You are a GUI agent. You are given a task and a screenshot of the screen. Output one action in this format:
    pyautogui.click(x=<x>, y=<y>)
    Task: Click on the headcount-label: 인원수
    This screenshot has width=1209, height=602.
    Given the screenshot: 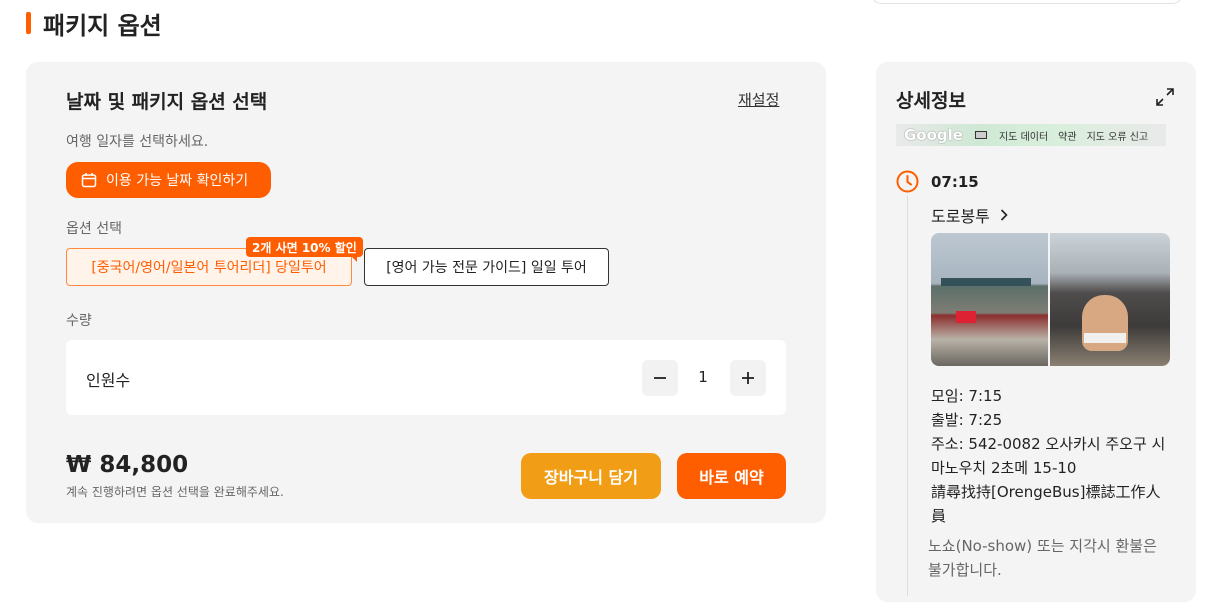 What is the action you would take?
    pyautogui.click(x=108, y=380)
    